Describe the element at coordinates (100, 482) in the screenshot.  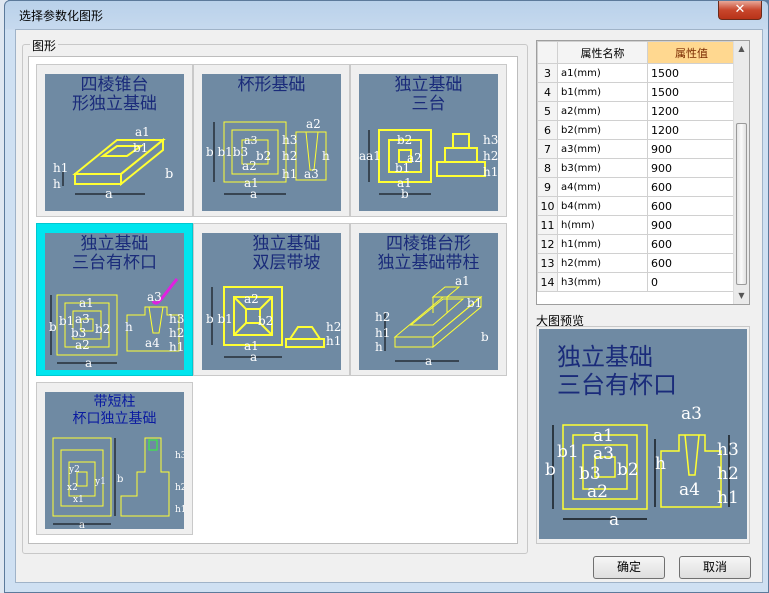
I see `svg-text: y1` at that location.